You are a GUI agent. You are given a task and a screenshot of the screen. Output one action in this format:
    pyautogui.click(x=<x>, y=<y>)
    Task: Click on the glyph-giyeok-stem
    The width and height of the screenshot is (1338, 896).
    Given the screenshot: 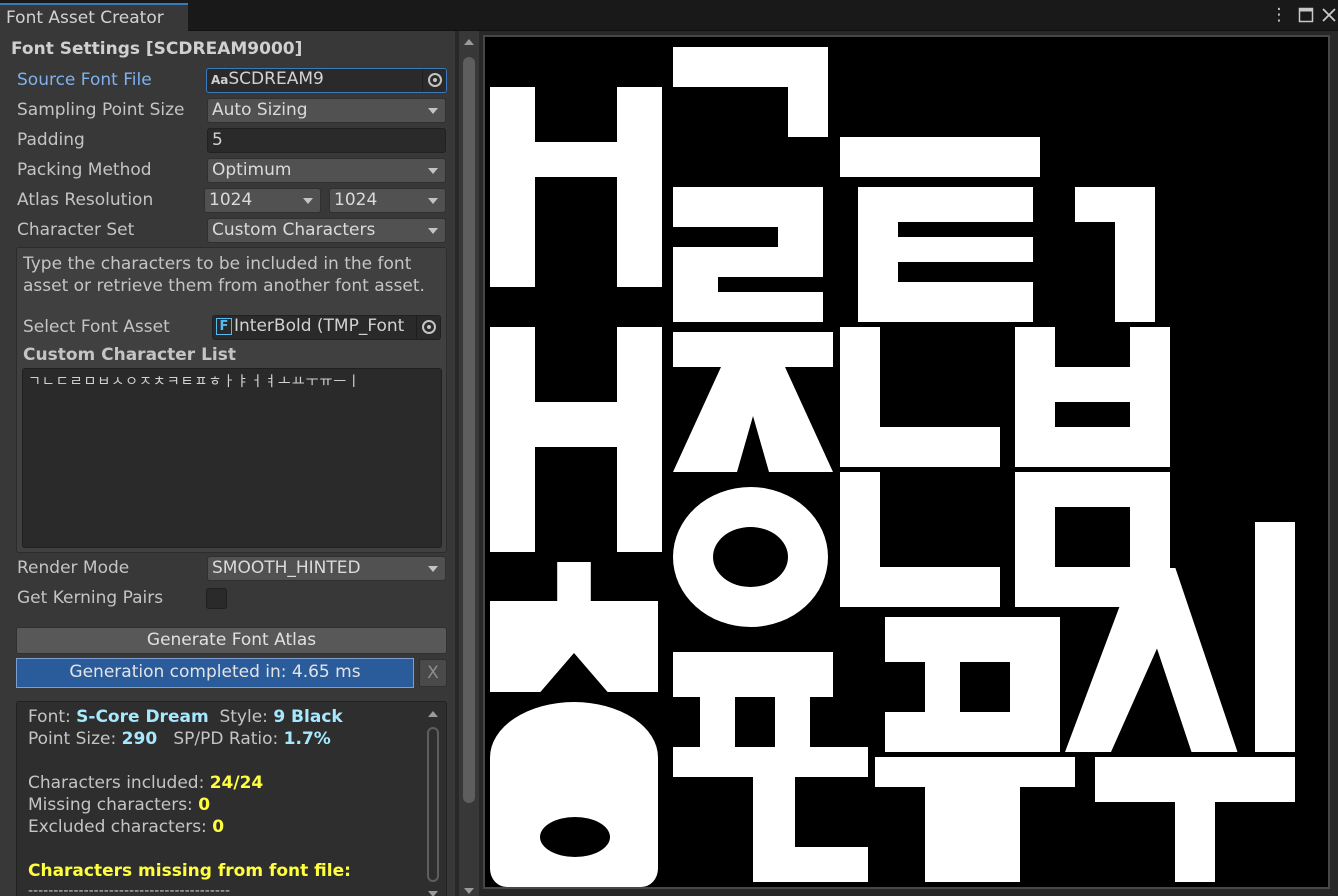 What is the action you would take?
    pyautogui.click(x=808, y=92)
    